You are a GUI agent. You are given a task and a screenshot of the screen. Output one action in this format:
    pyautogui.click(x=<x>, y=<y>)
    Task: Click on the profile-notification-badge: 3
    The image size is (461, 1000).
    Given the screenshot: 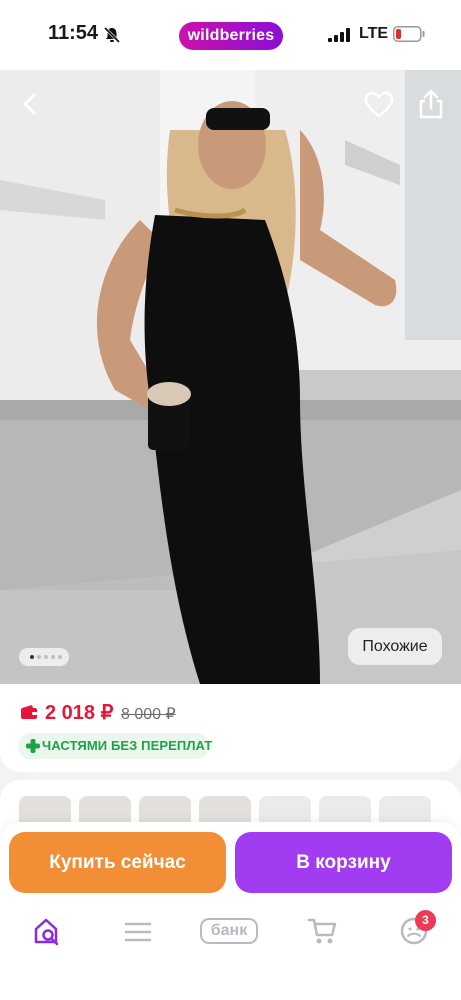 What is the action you would take?
    pyautogui.click(x=425, y=920)
    